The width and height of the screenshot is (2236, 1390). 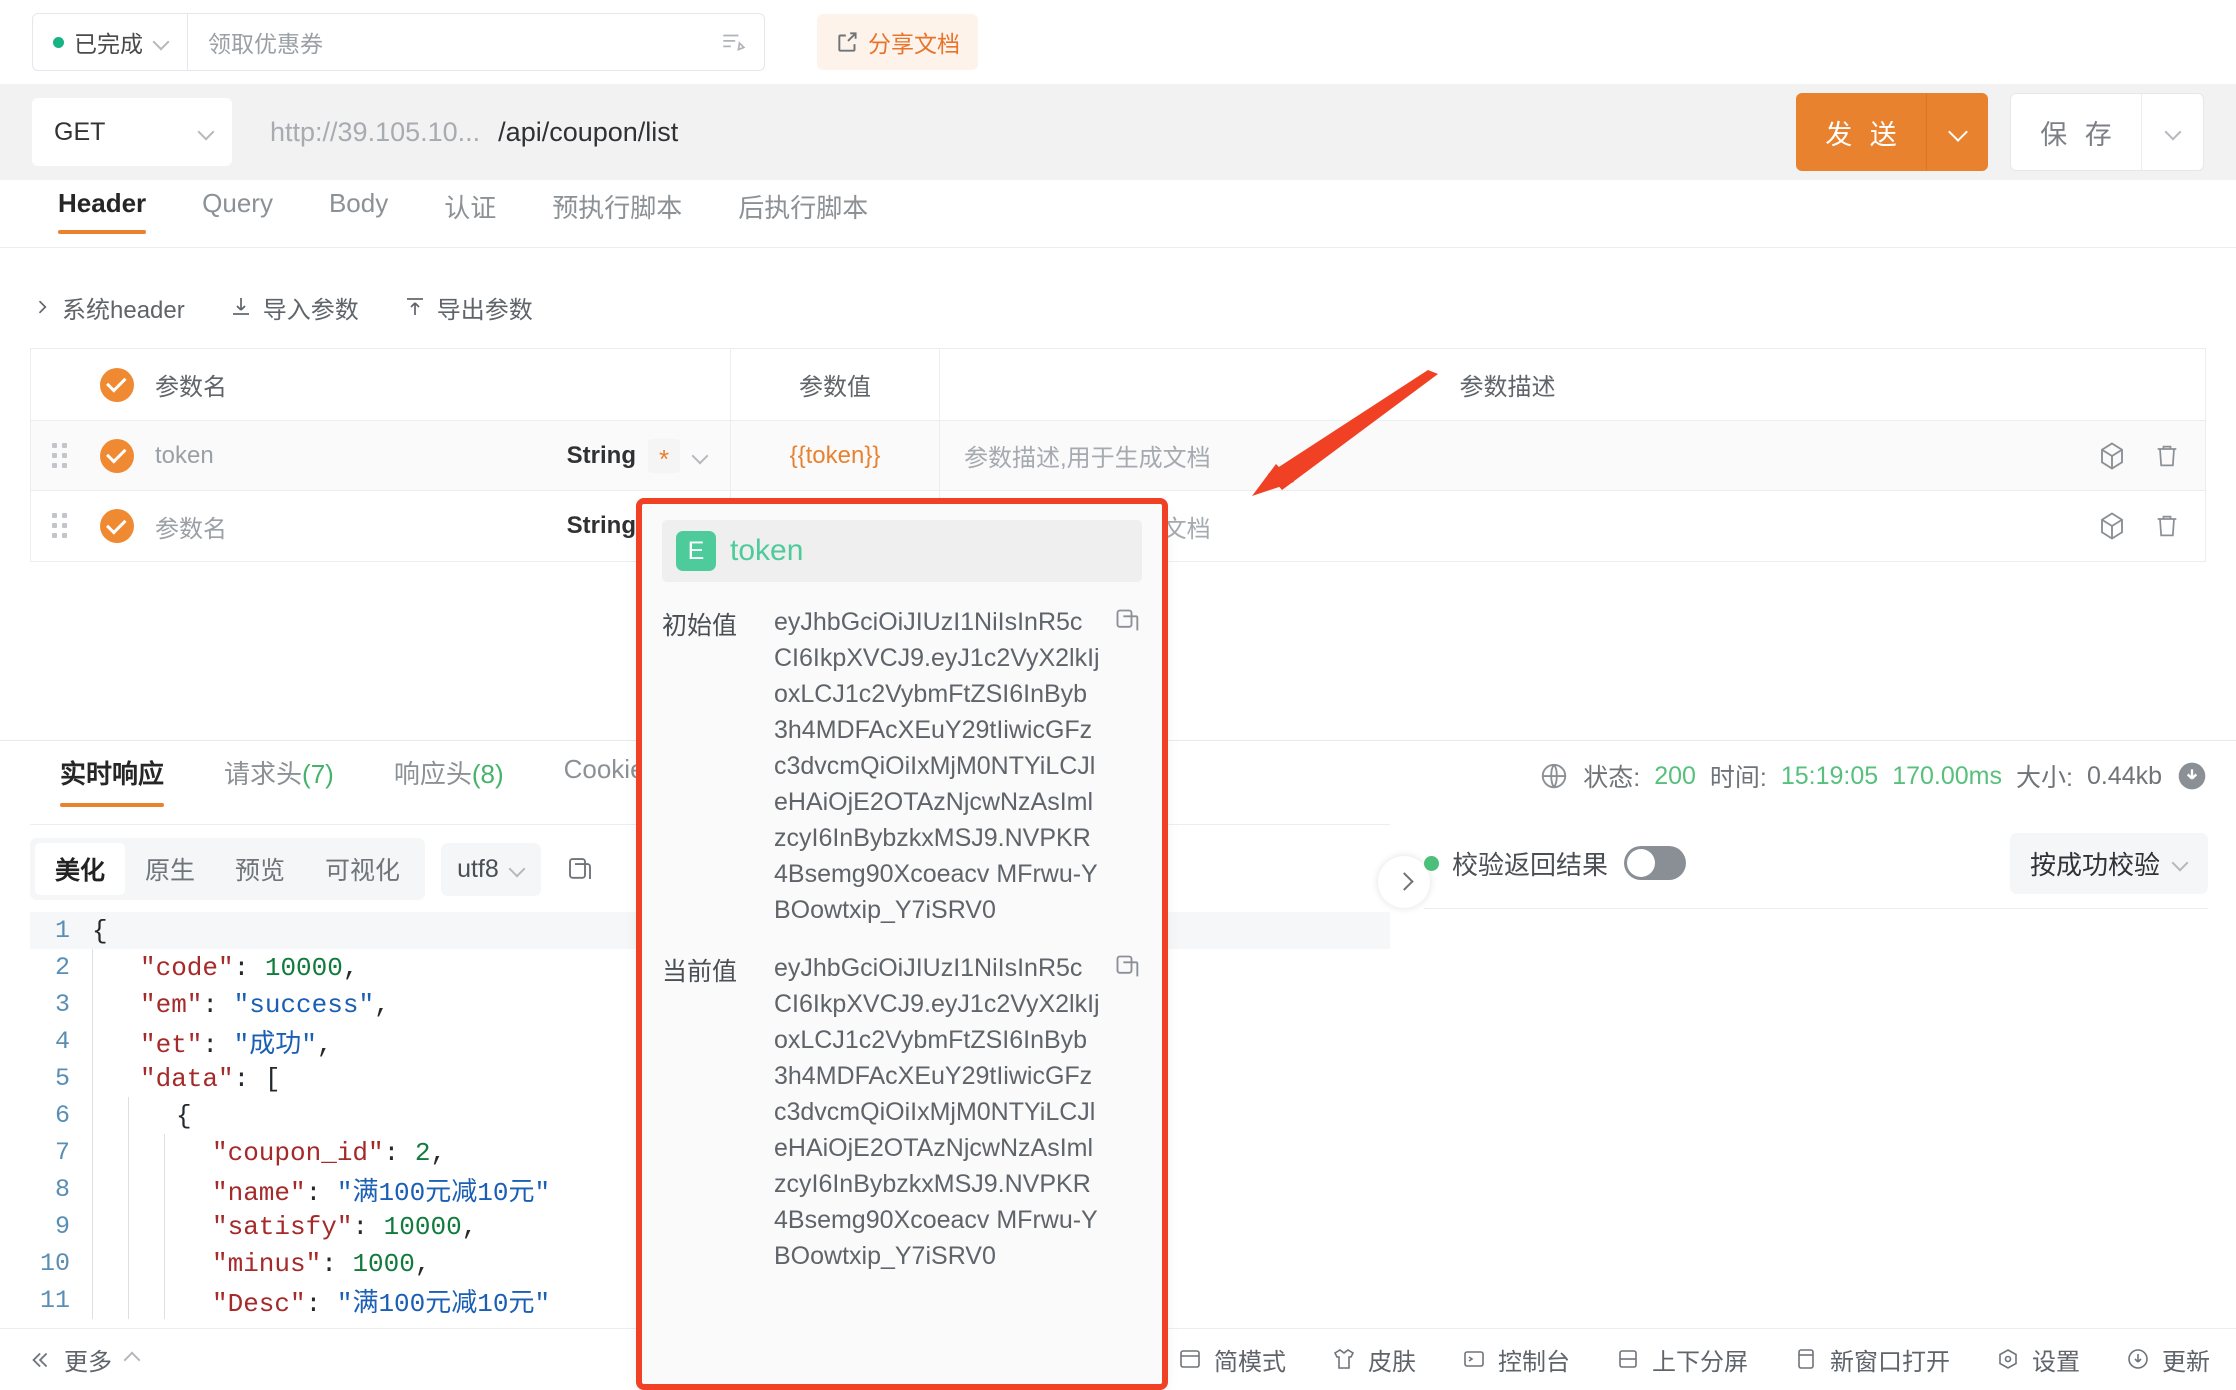 I want to click on duration-value: 170.00ms, so click(x=1947, y=775).